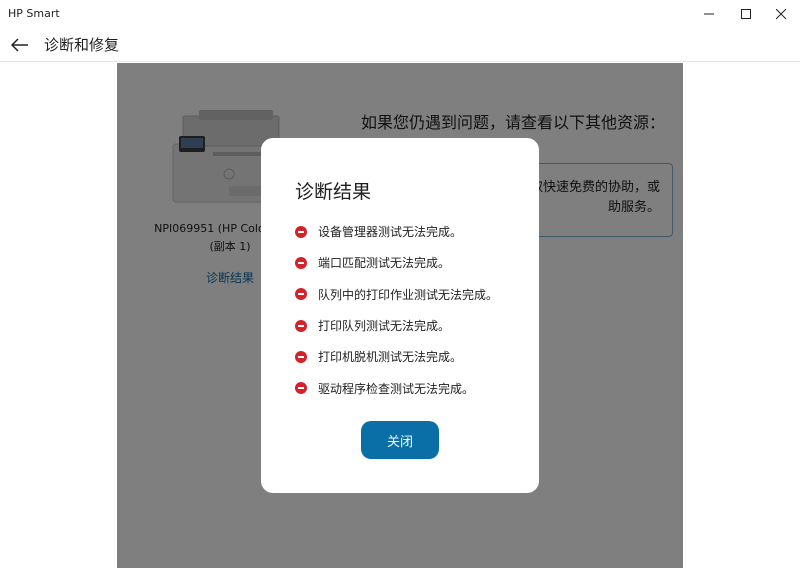  I want to click on title-bar: HP Smart, so click(400, 14).